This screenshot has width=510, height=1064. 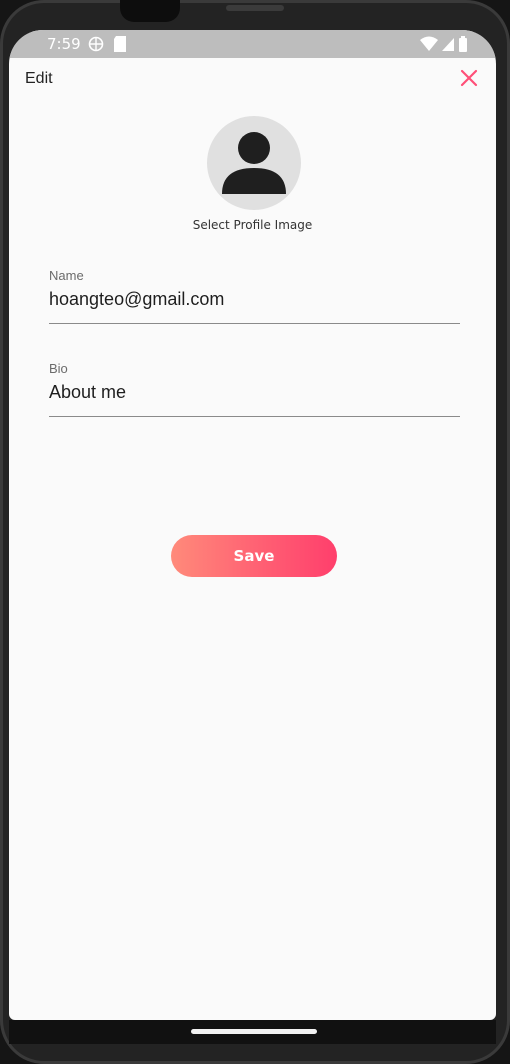 I want to click on name-underline, so click(x=254, y=323).